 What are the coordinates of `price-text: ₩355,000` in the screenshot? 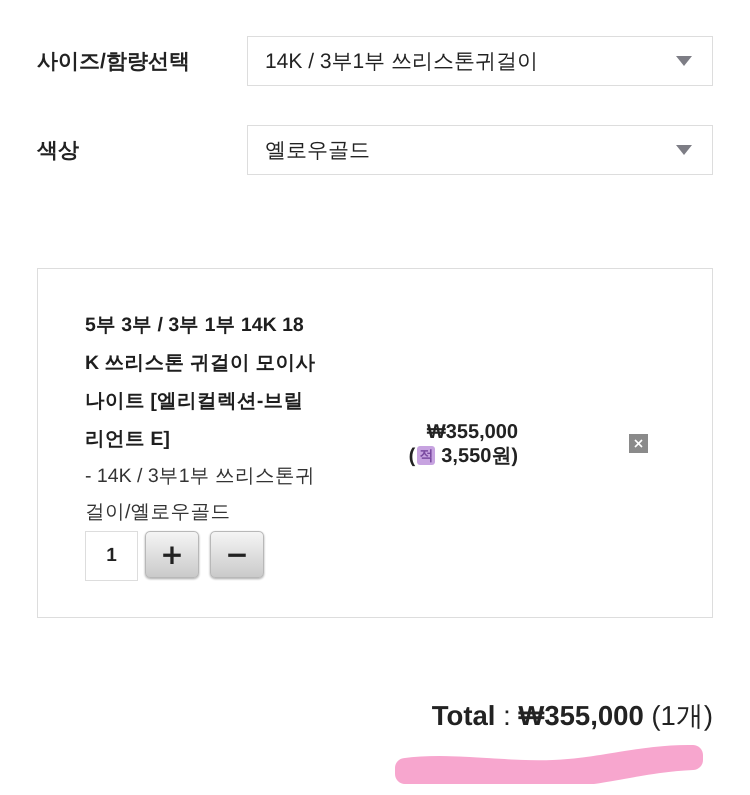 It's located at (472, 432).